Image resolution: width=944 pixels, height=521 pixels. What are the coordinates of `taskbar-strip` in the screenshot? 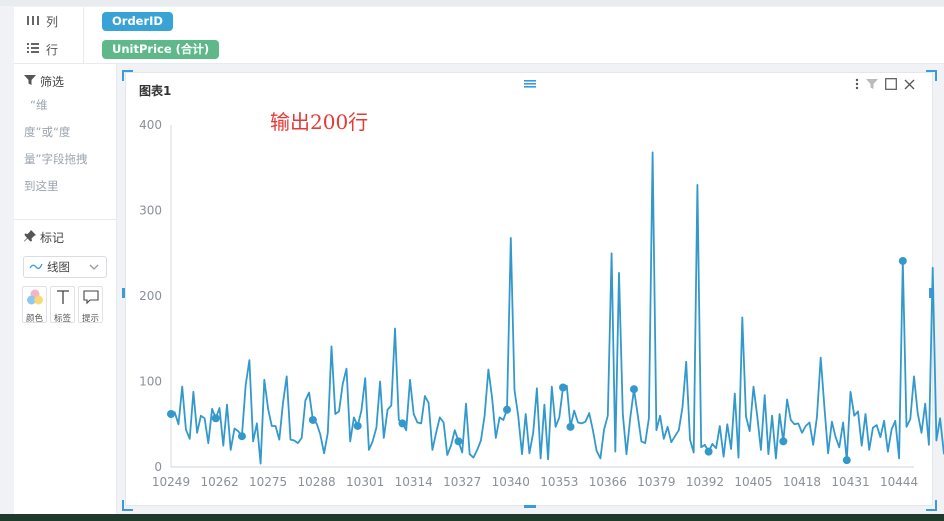 It's located at (472, 517).